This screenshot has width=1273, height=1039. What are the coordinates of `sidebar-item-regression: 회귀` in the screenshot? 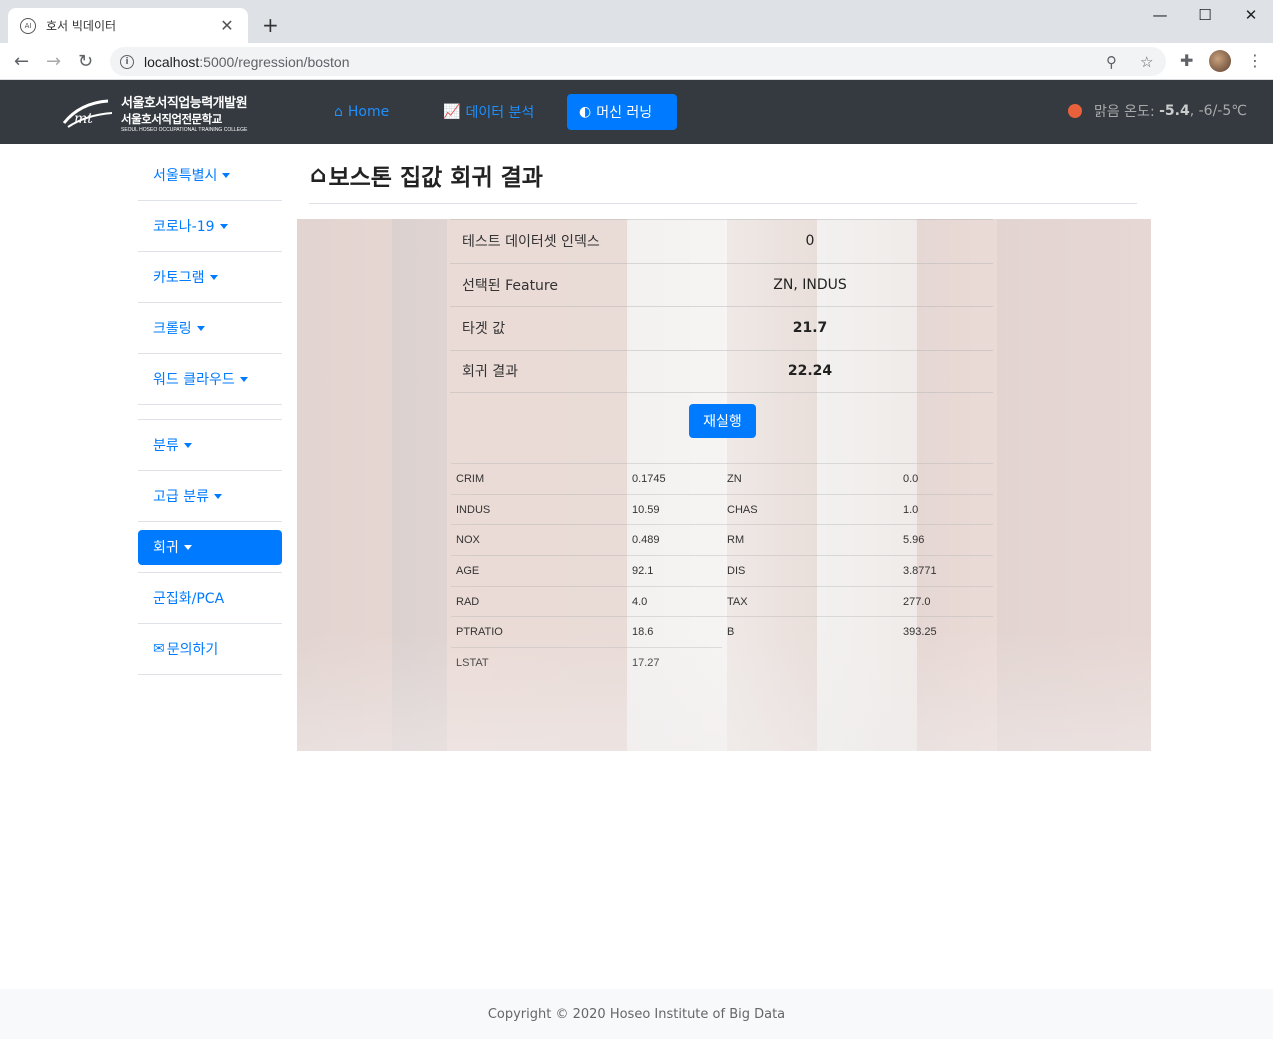 It's located at (210, 547).